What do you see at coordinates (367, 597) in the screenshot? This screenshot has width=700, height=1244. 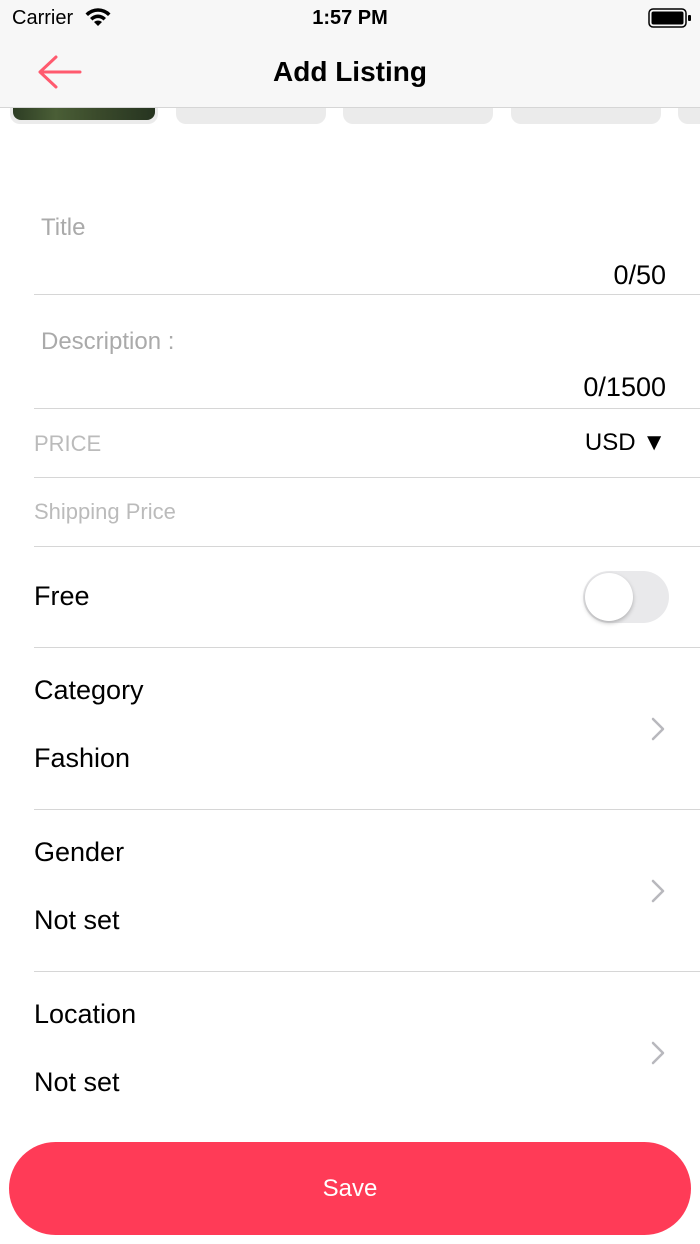 I see `free-row: Free` at bounding box center [367, 597].